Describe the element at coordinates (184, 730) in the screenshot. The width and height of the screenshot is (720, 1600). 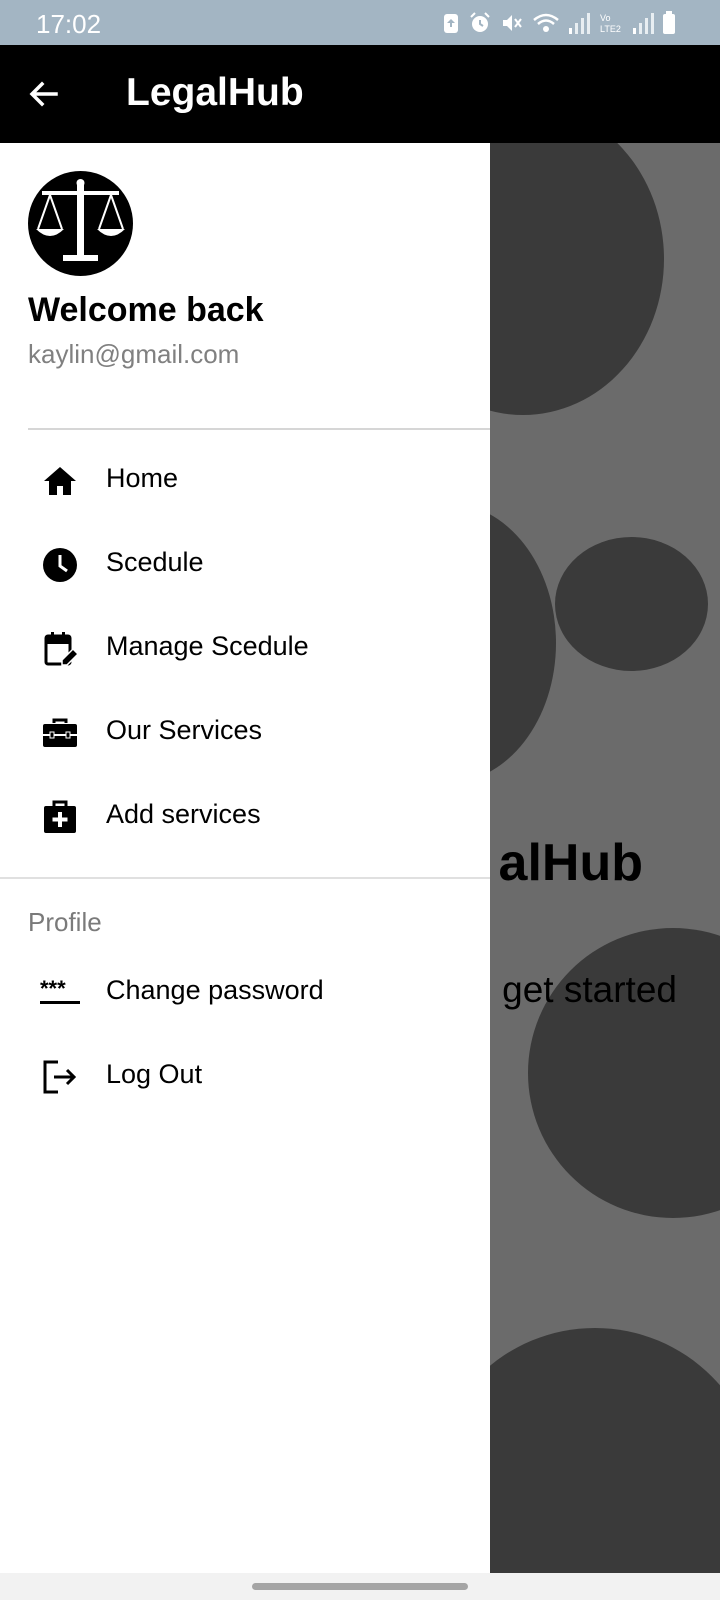
I see `menu-item-label: Our Services` at that location.